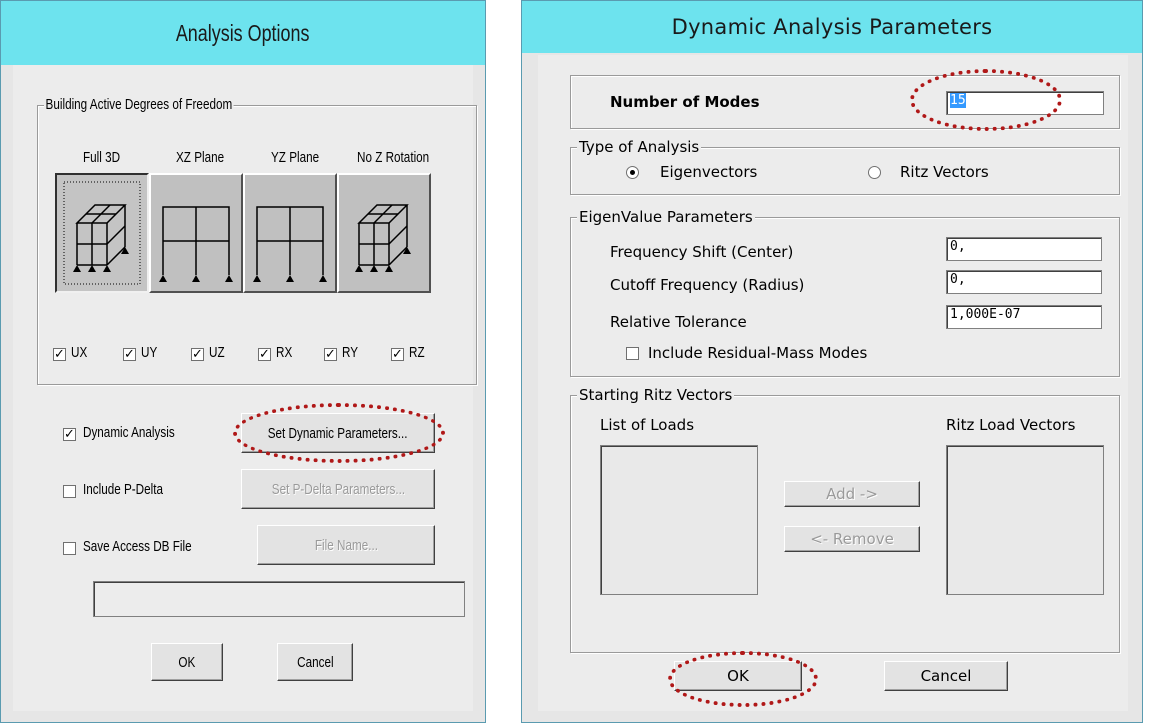 Image resolution: width=1164 pixels, height=723 pixels. Describe the element at coordinates (946, 676) in the screenshot. I see `dynamic-params-cancel-button: Cancel` at that location.